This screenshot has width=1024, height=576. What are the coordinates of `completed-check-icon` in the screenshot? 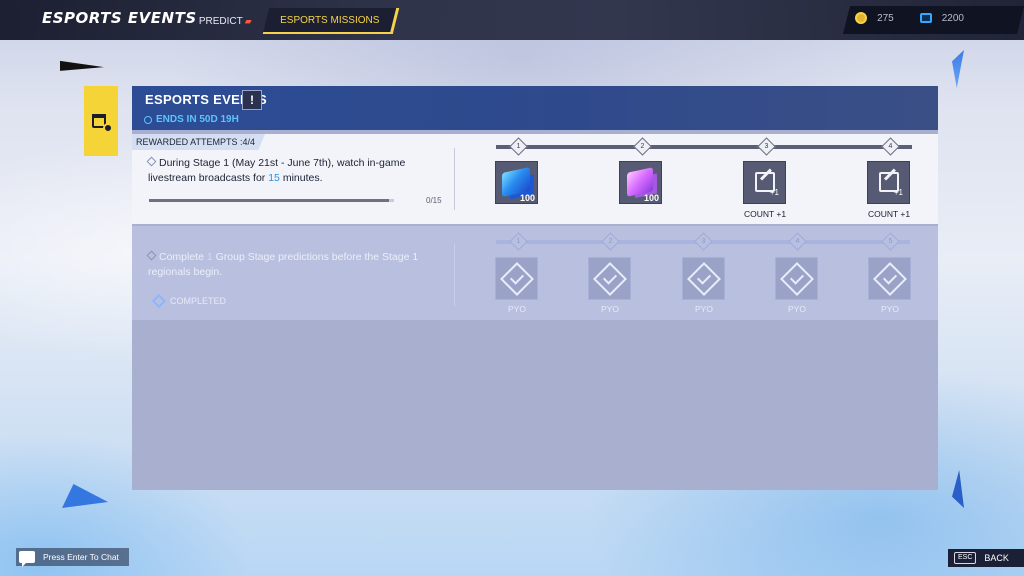 It's located at (159, 301).